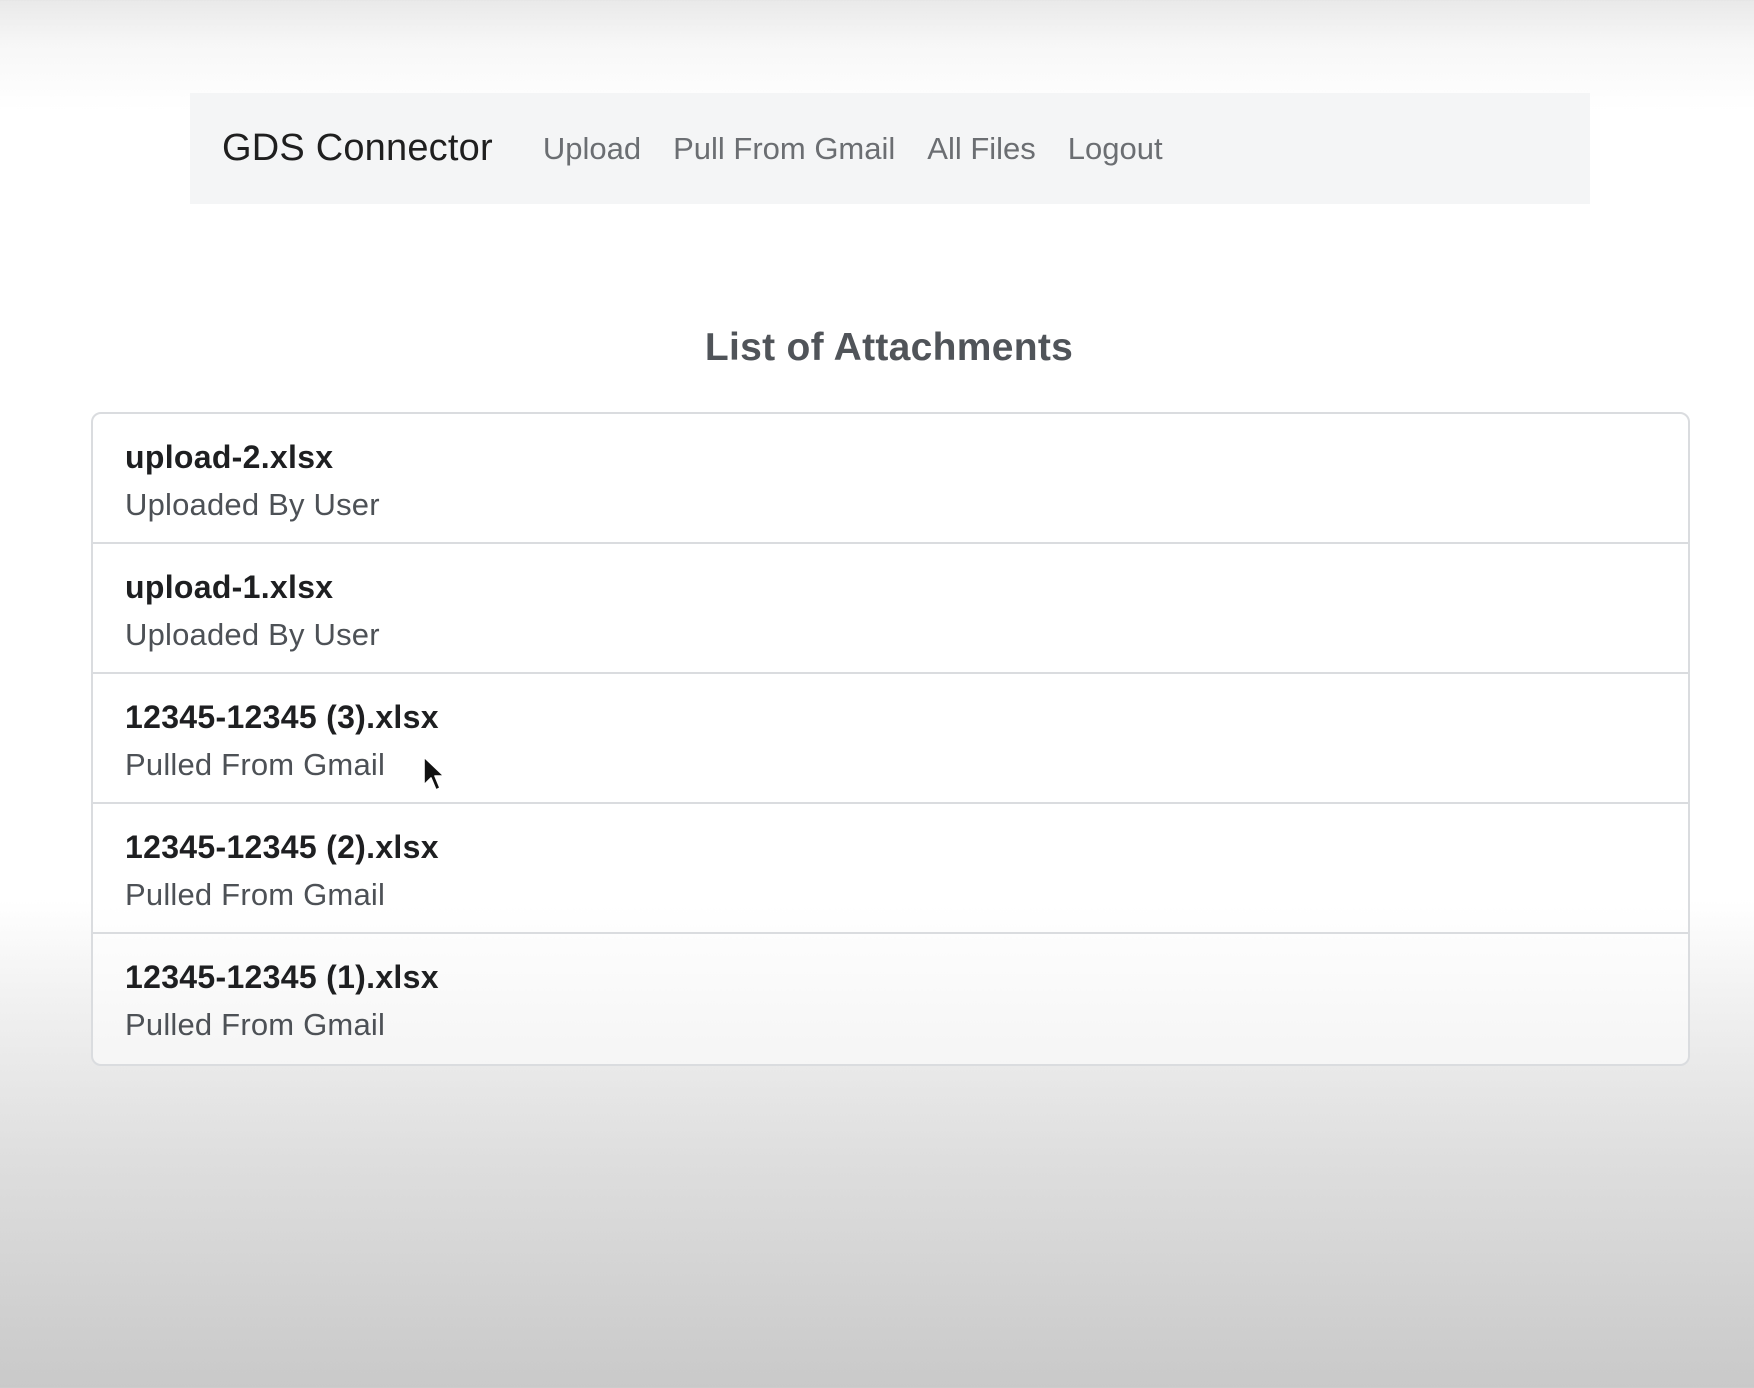 Image resolution: width=1754 pixels, height=1388 pixels. I want to click on list-item: 12345-12345 (2).xlsx Pulled From Gmail, so click(890, 869).